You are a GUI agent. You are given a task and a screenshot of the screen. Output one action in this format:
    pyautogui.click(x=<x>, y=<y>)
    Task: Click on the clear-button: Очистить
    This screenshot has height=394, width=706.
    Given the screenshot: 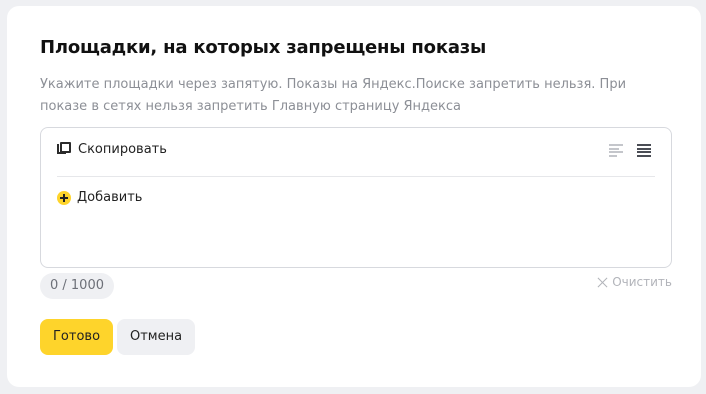 What is the action you would take?
    pyautogui.click(x=634, y=282)
    